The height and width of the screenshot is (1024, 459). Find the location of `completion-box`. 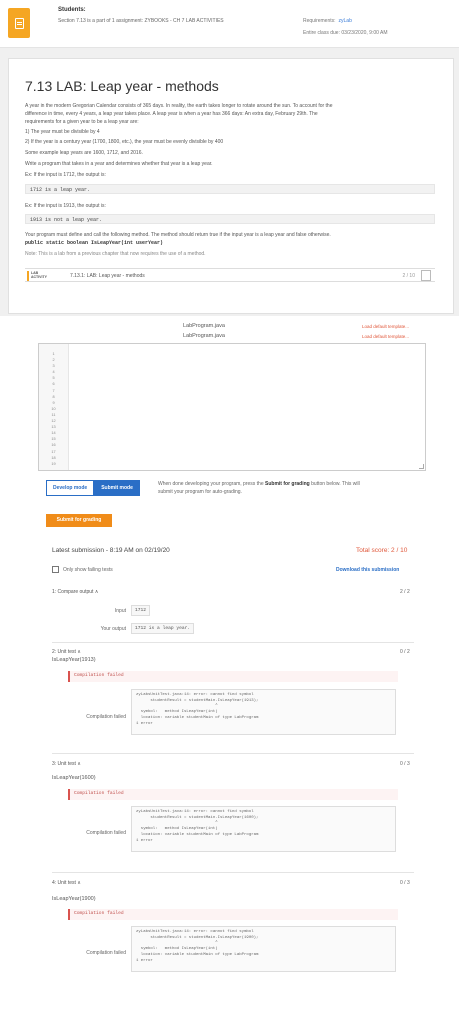

completion-box is located at coordinates (426, 275).